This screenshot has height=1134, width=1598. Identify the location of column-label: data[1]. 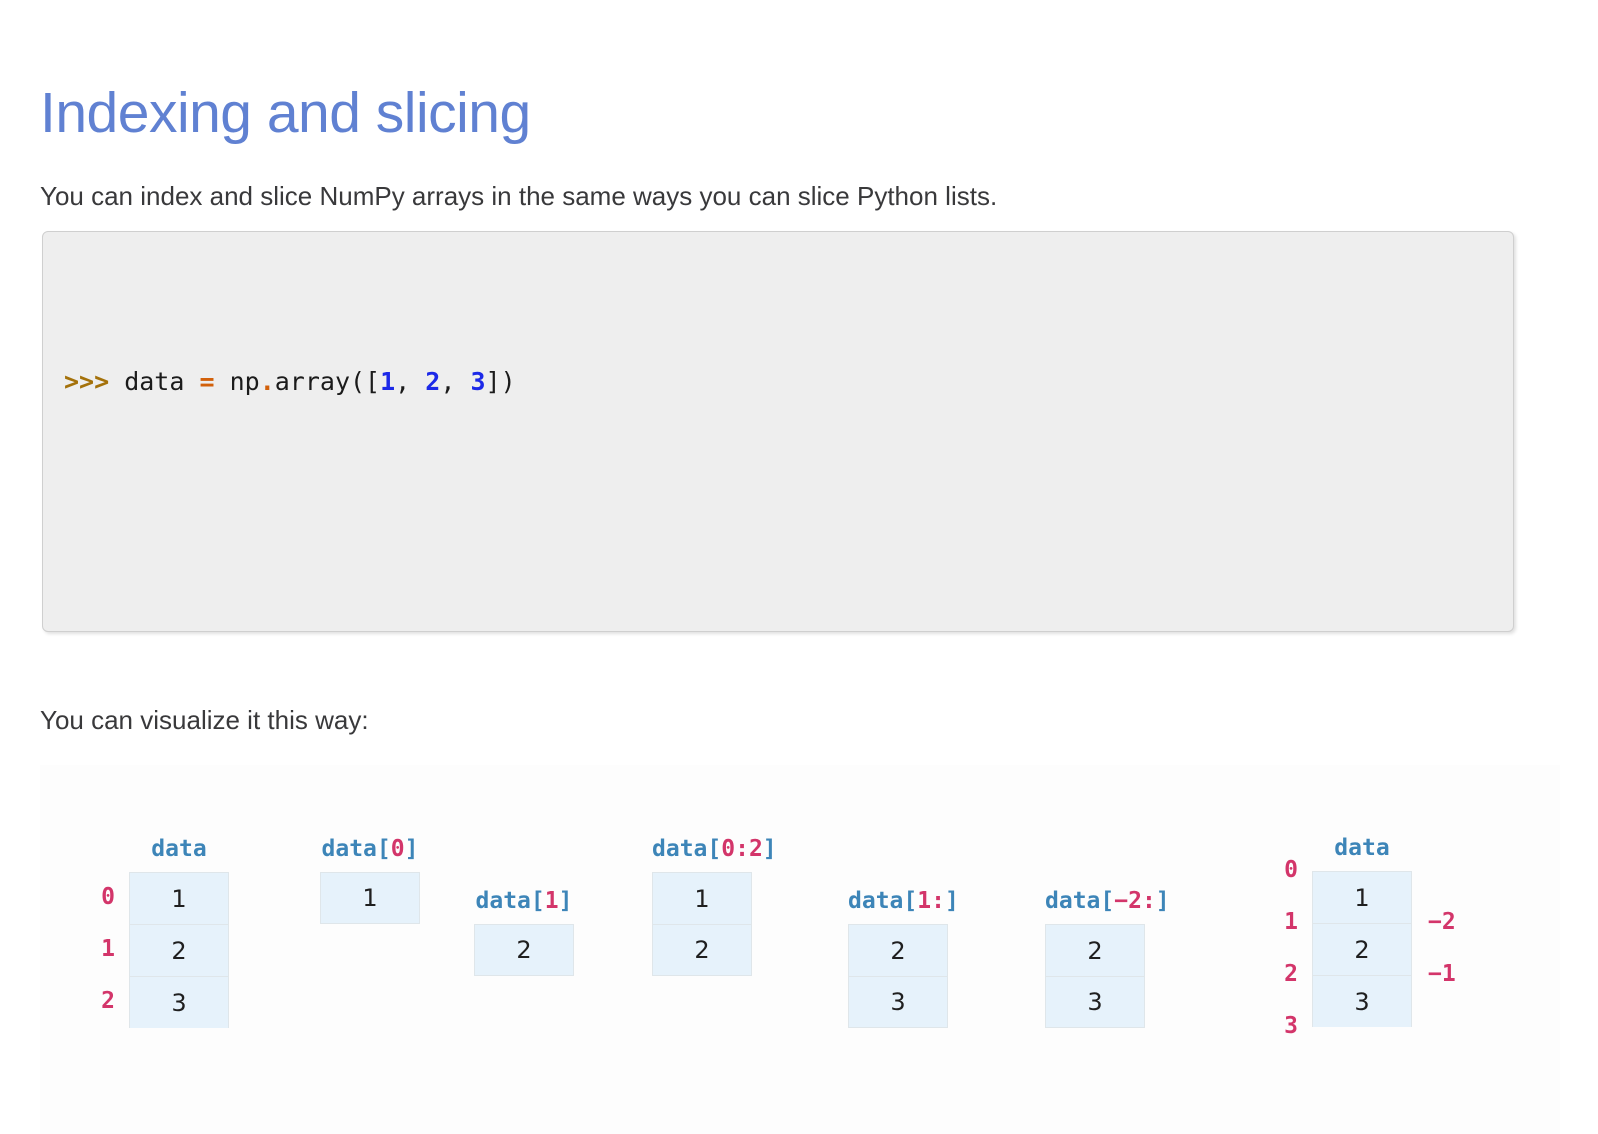
(524, 901).